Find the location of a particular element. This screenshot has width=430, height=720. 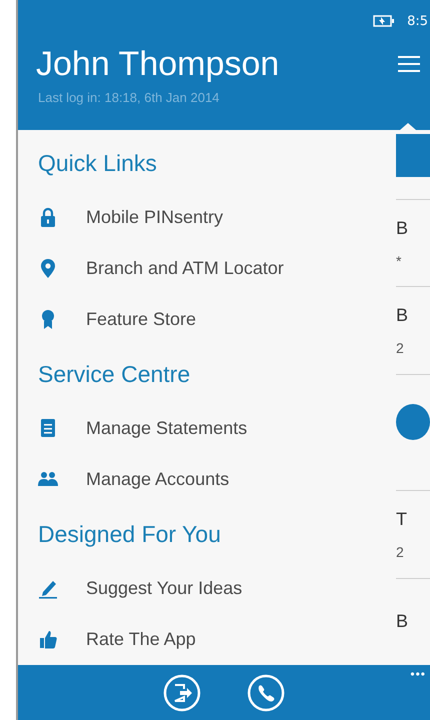

menu-item: Suggest Your Ideas is located at coordinates (207, 588).